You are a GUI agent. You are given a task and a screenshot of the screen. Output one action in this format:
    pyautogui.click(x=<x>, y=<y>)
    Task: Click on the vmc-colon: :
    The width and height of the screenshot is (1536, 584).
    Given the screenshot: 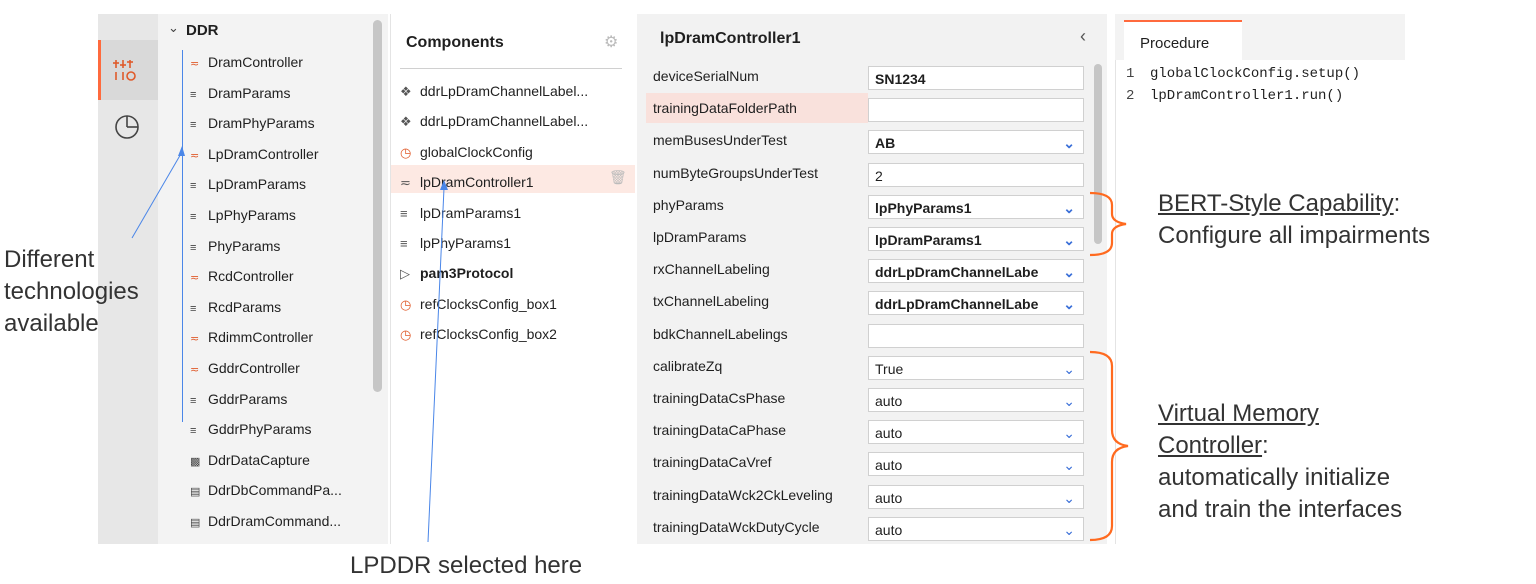 What is the action you would take?
    pyautogui.click(x=1265, y=445)
    